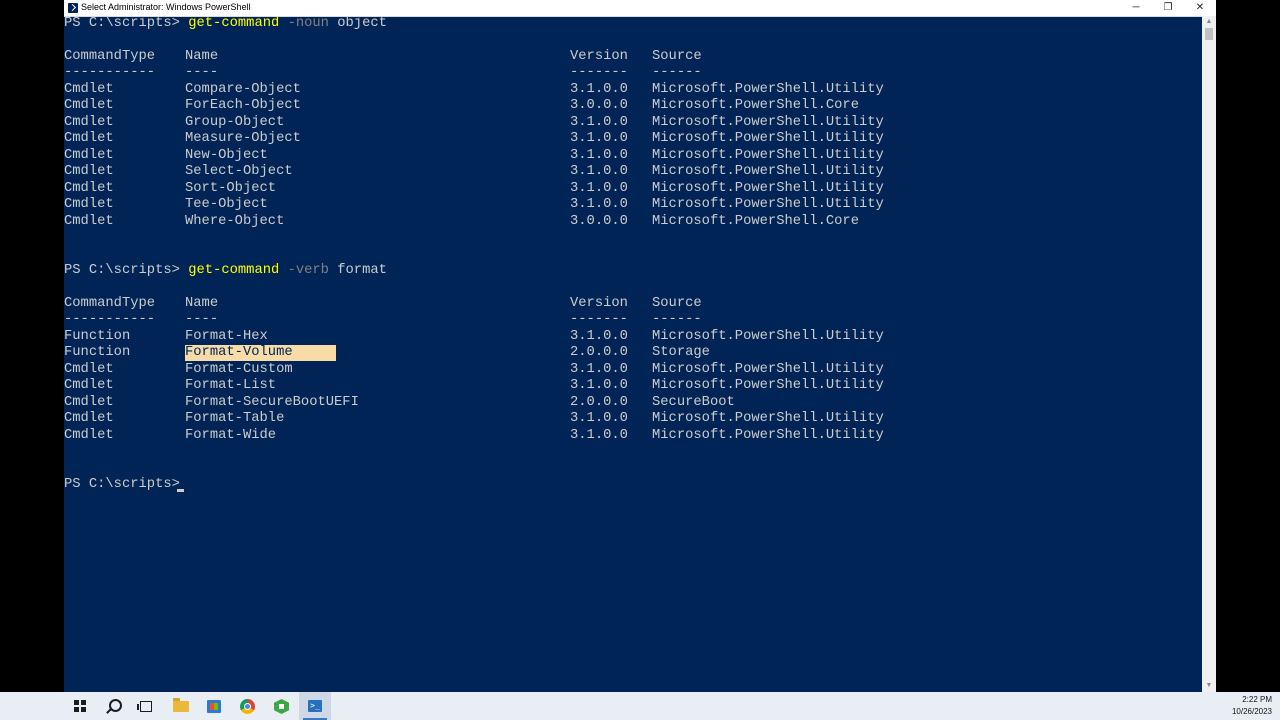 This screenshot has height=720, width=1280. Describe the element at coordinates (1136, 8) in the screenshot. I see `minimize-button: ─` at that location.